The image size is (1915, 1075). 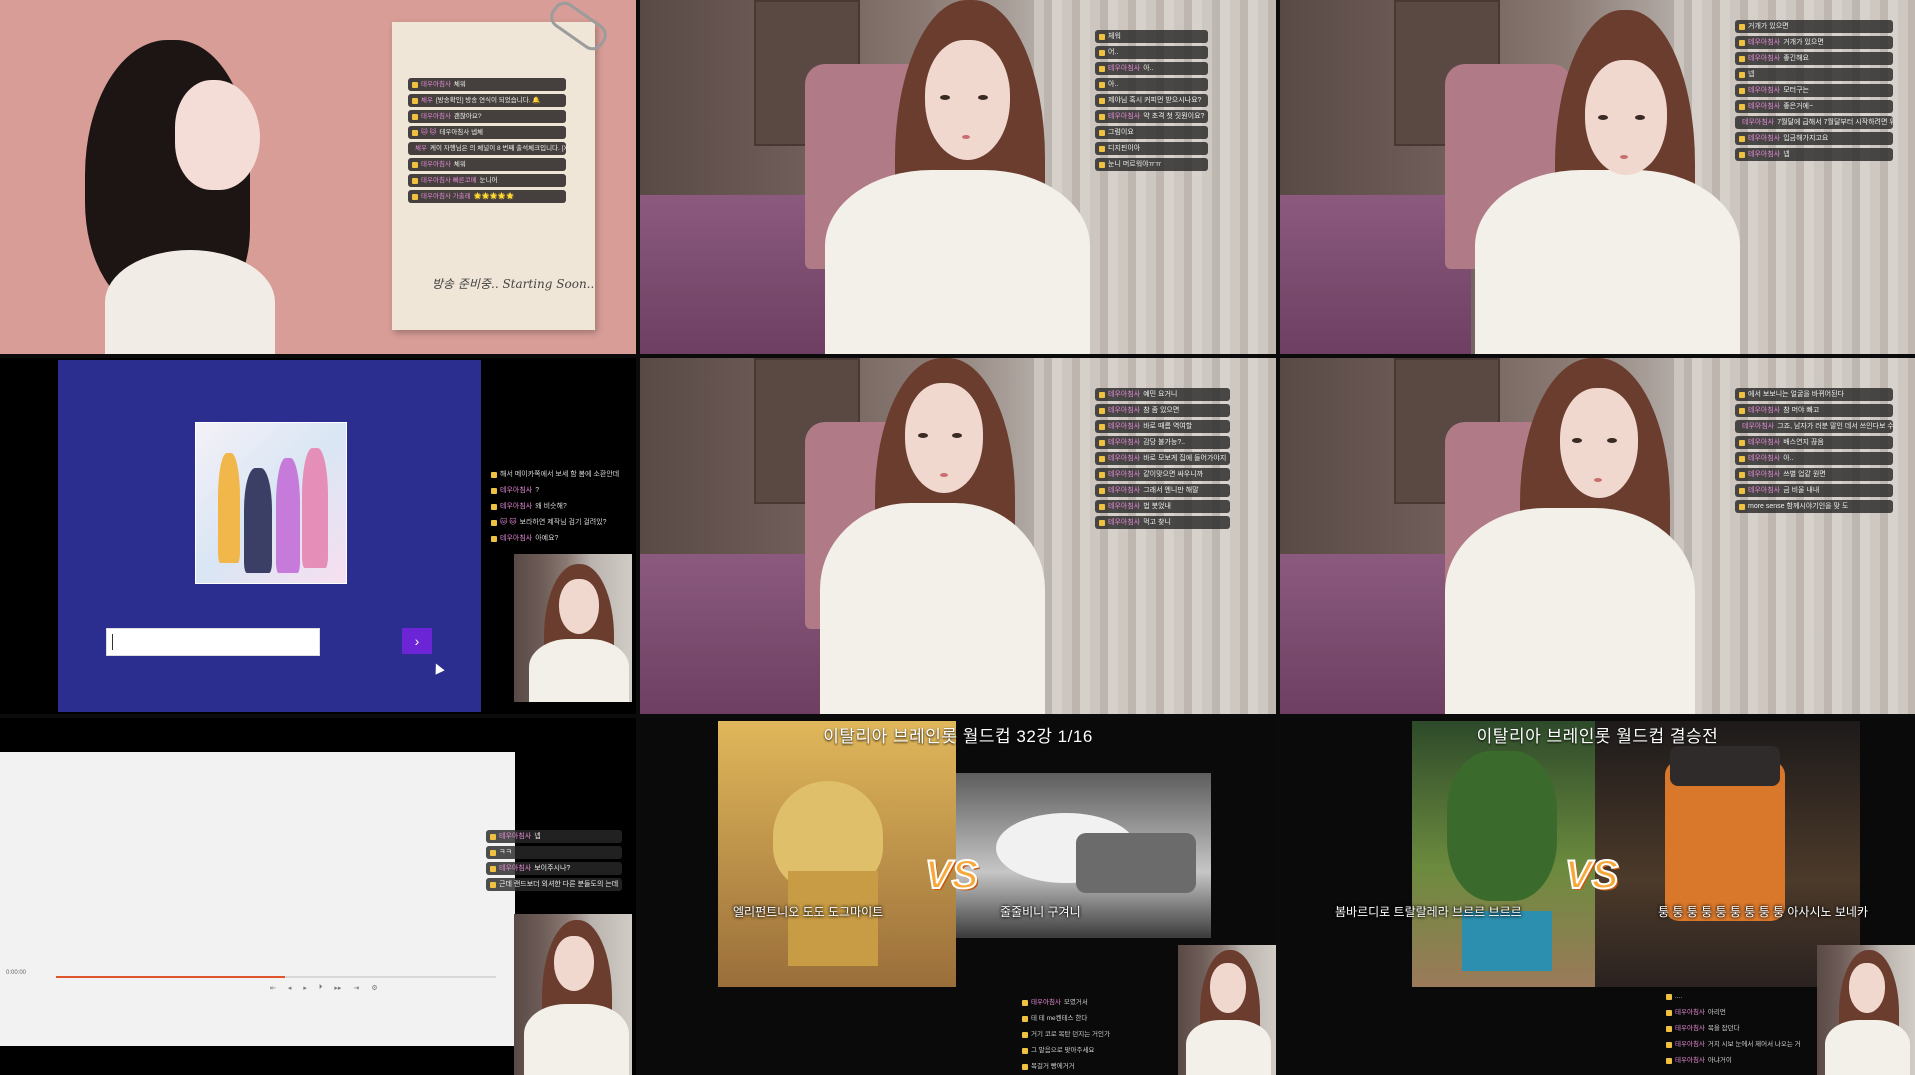 What do you see at coordinates (374, 988) in the screenshot?
I see `player-control-icon: ⚙` at bounding box center [374, 988].